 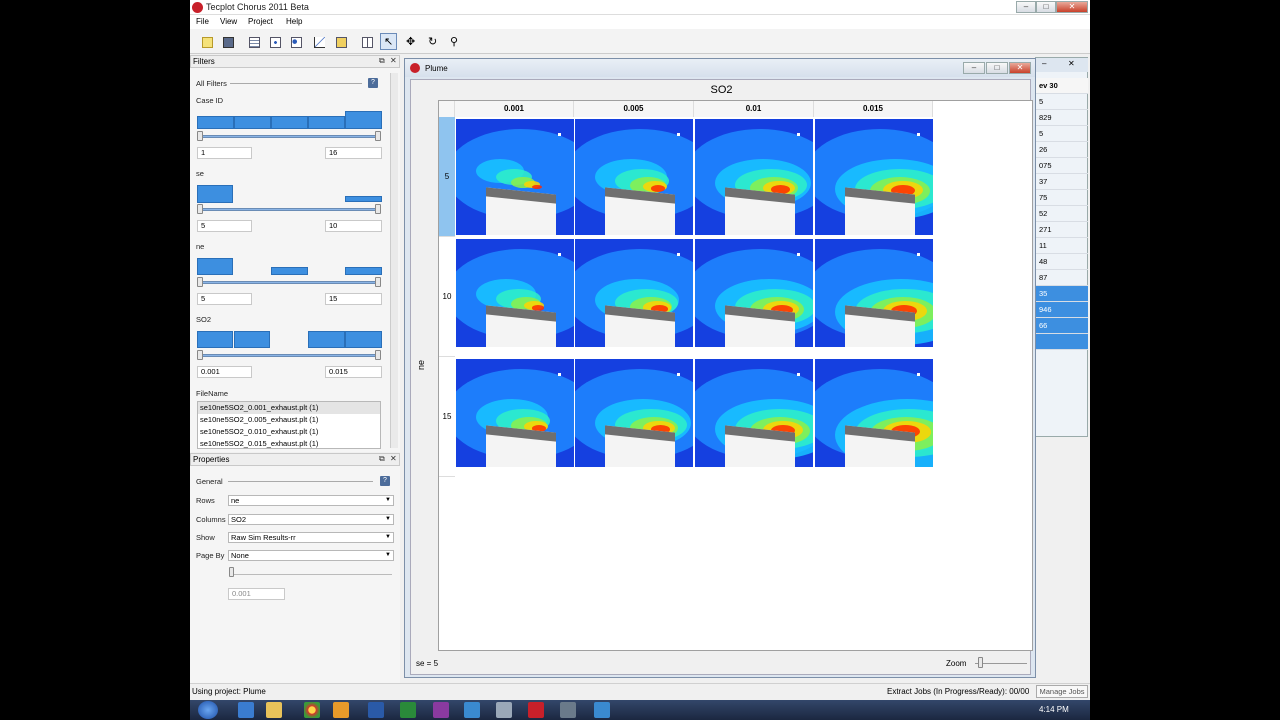 I want to click on column-header: 0.005, so click(x=634, y=109).